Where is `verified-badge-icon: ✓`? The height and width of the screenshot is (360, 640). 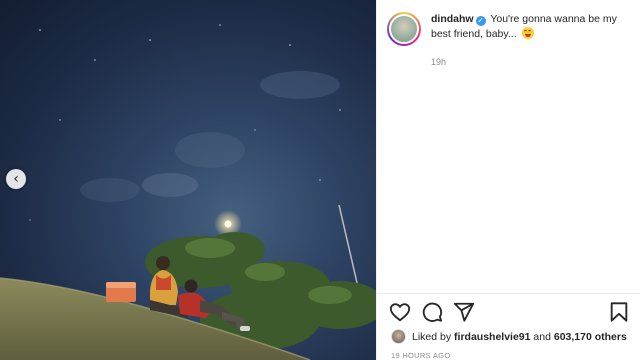
verified-badge-icon: ✓ is located at coordinates (480, 21).